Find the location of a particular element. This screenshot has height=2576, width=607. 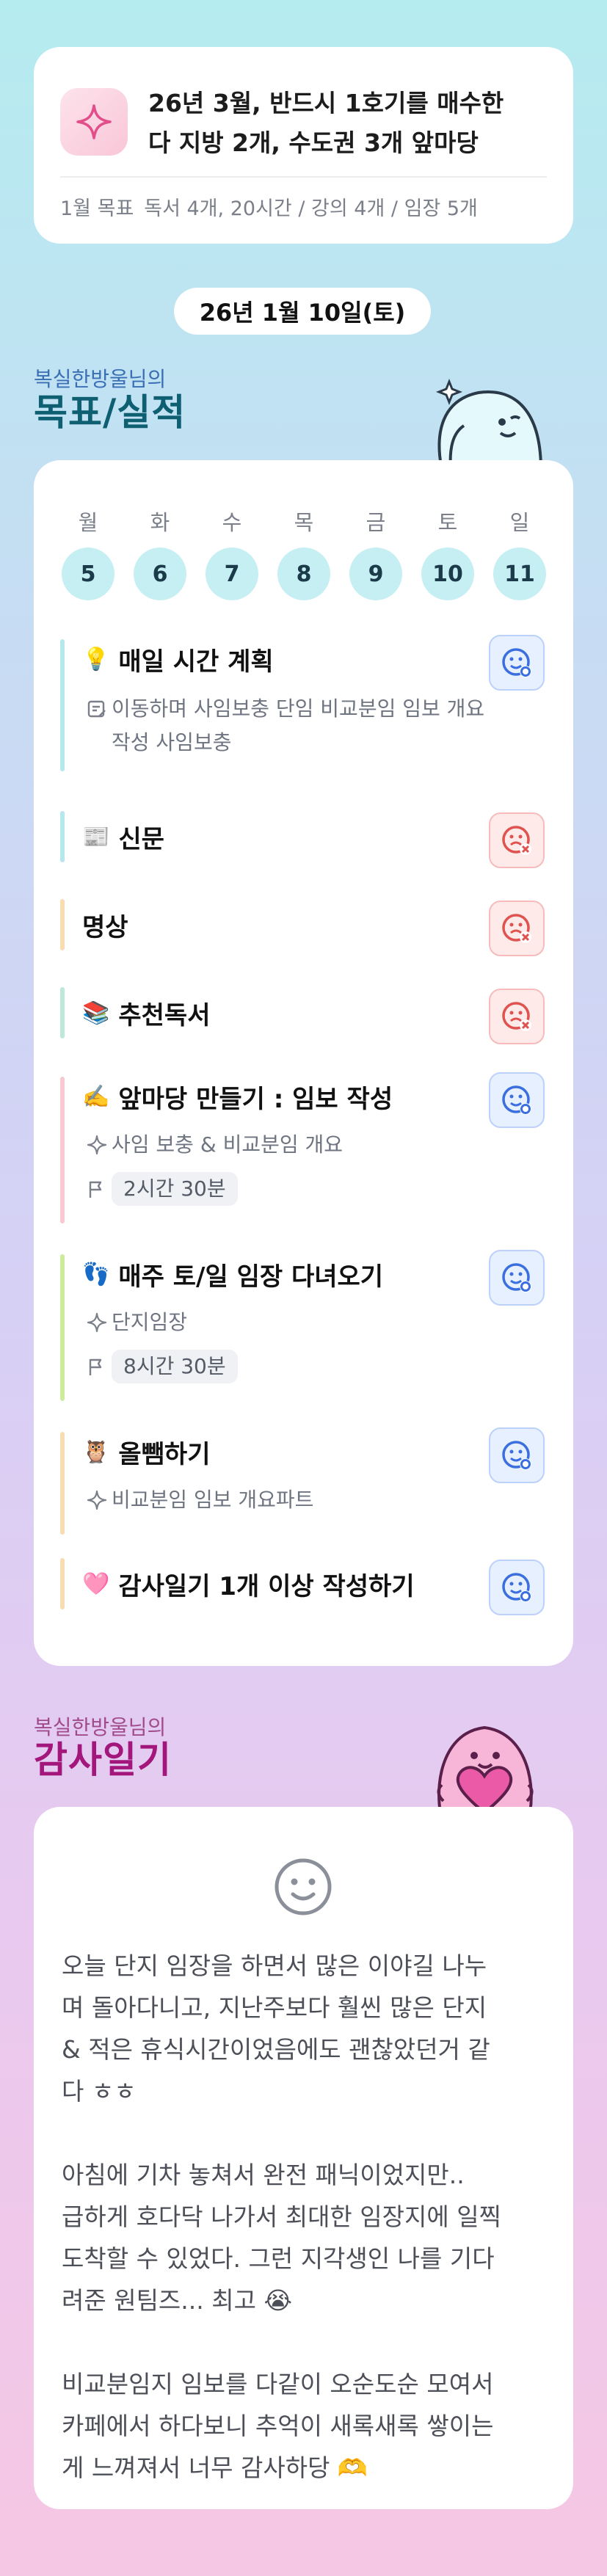

date-selector: 26년 1월 10일(토) is located at coordinates (302, 311).